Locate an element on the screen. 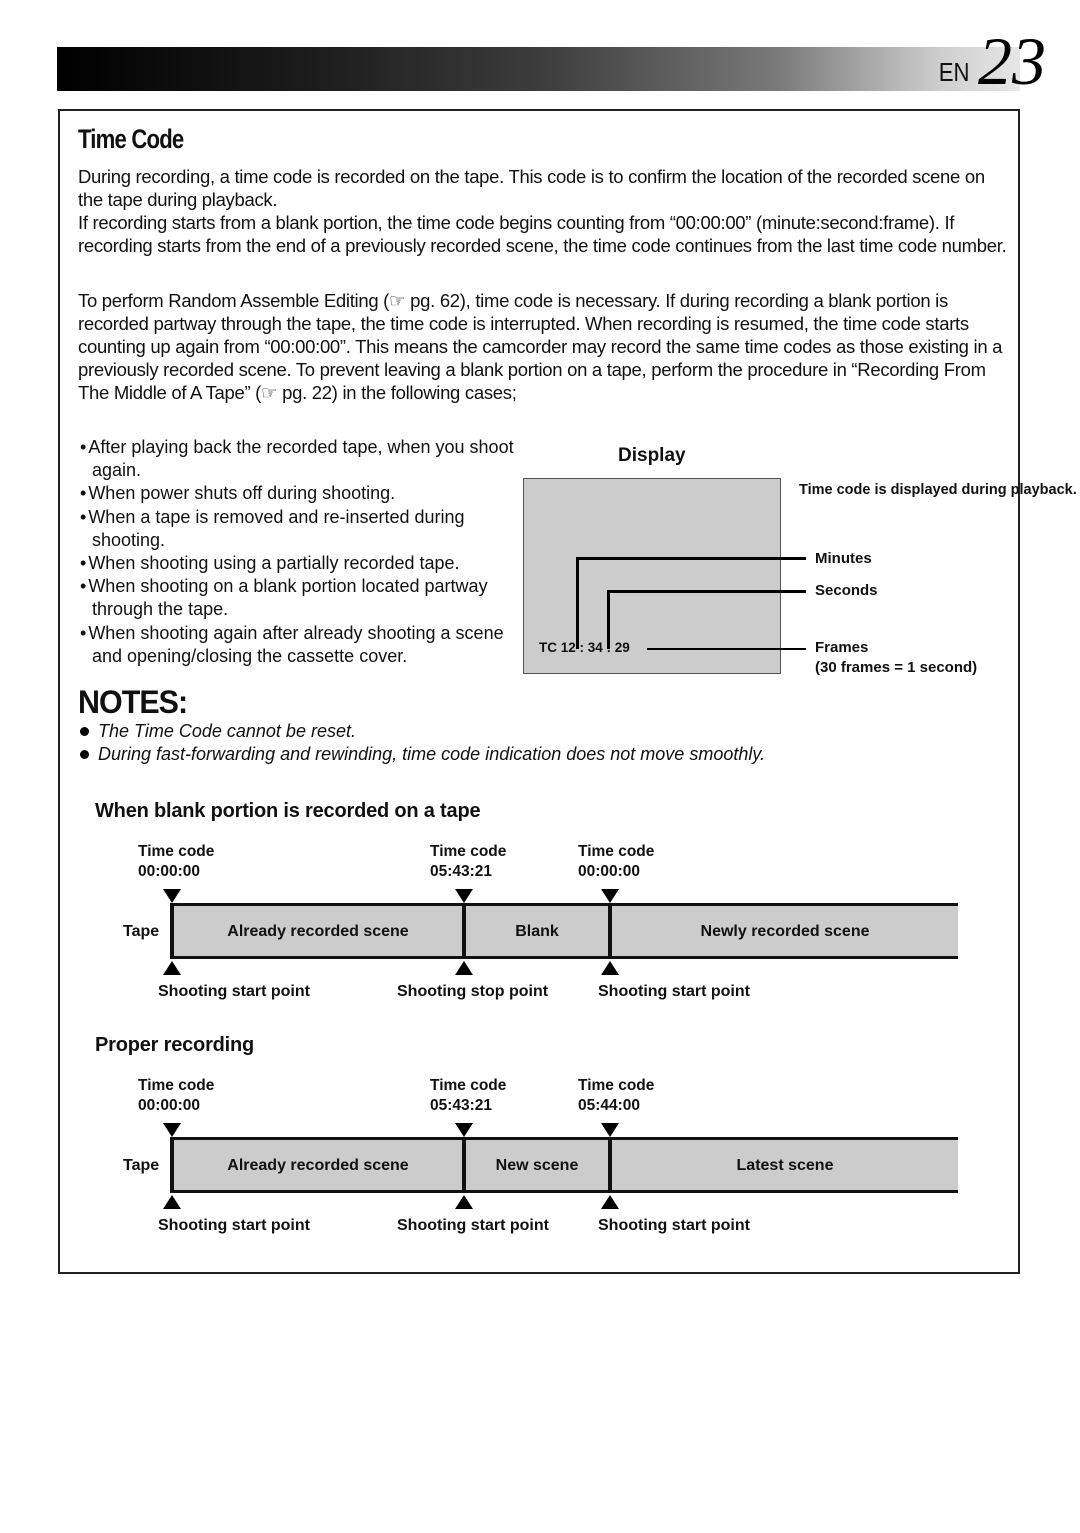 The width and height of the screenshot is (1080, 1533). note-item: The Time Code cannot be reset. is located at coordinates (421, 731).